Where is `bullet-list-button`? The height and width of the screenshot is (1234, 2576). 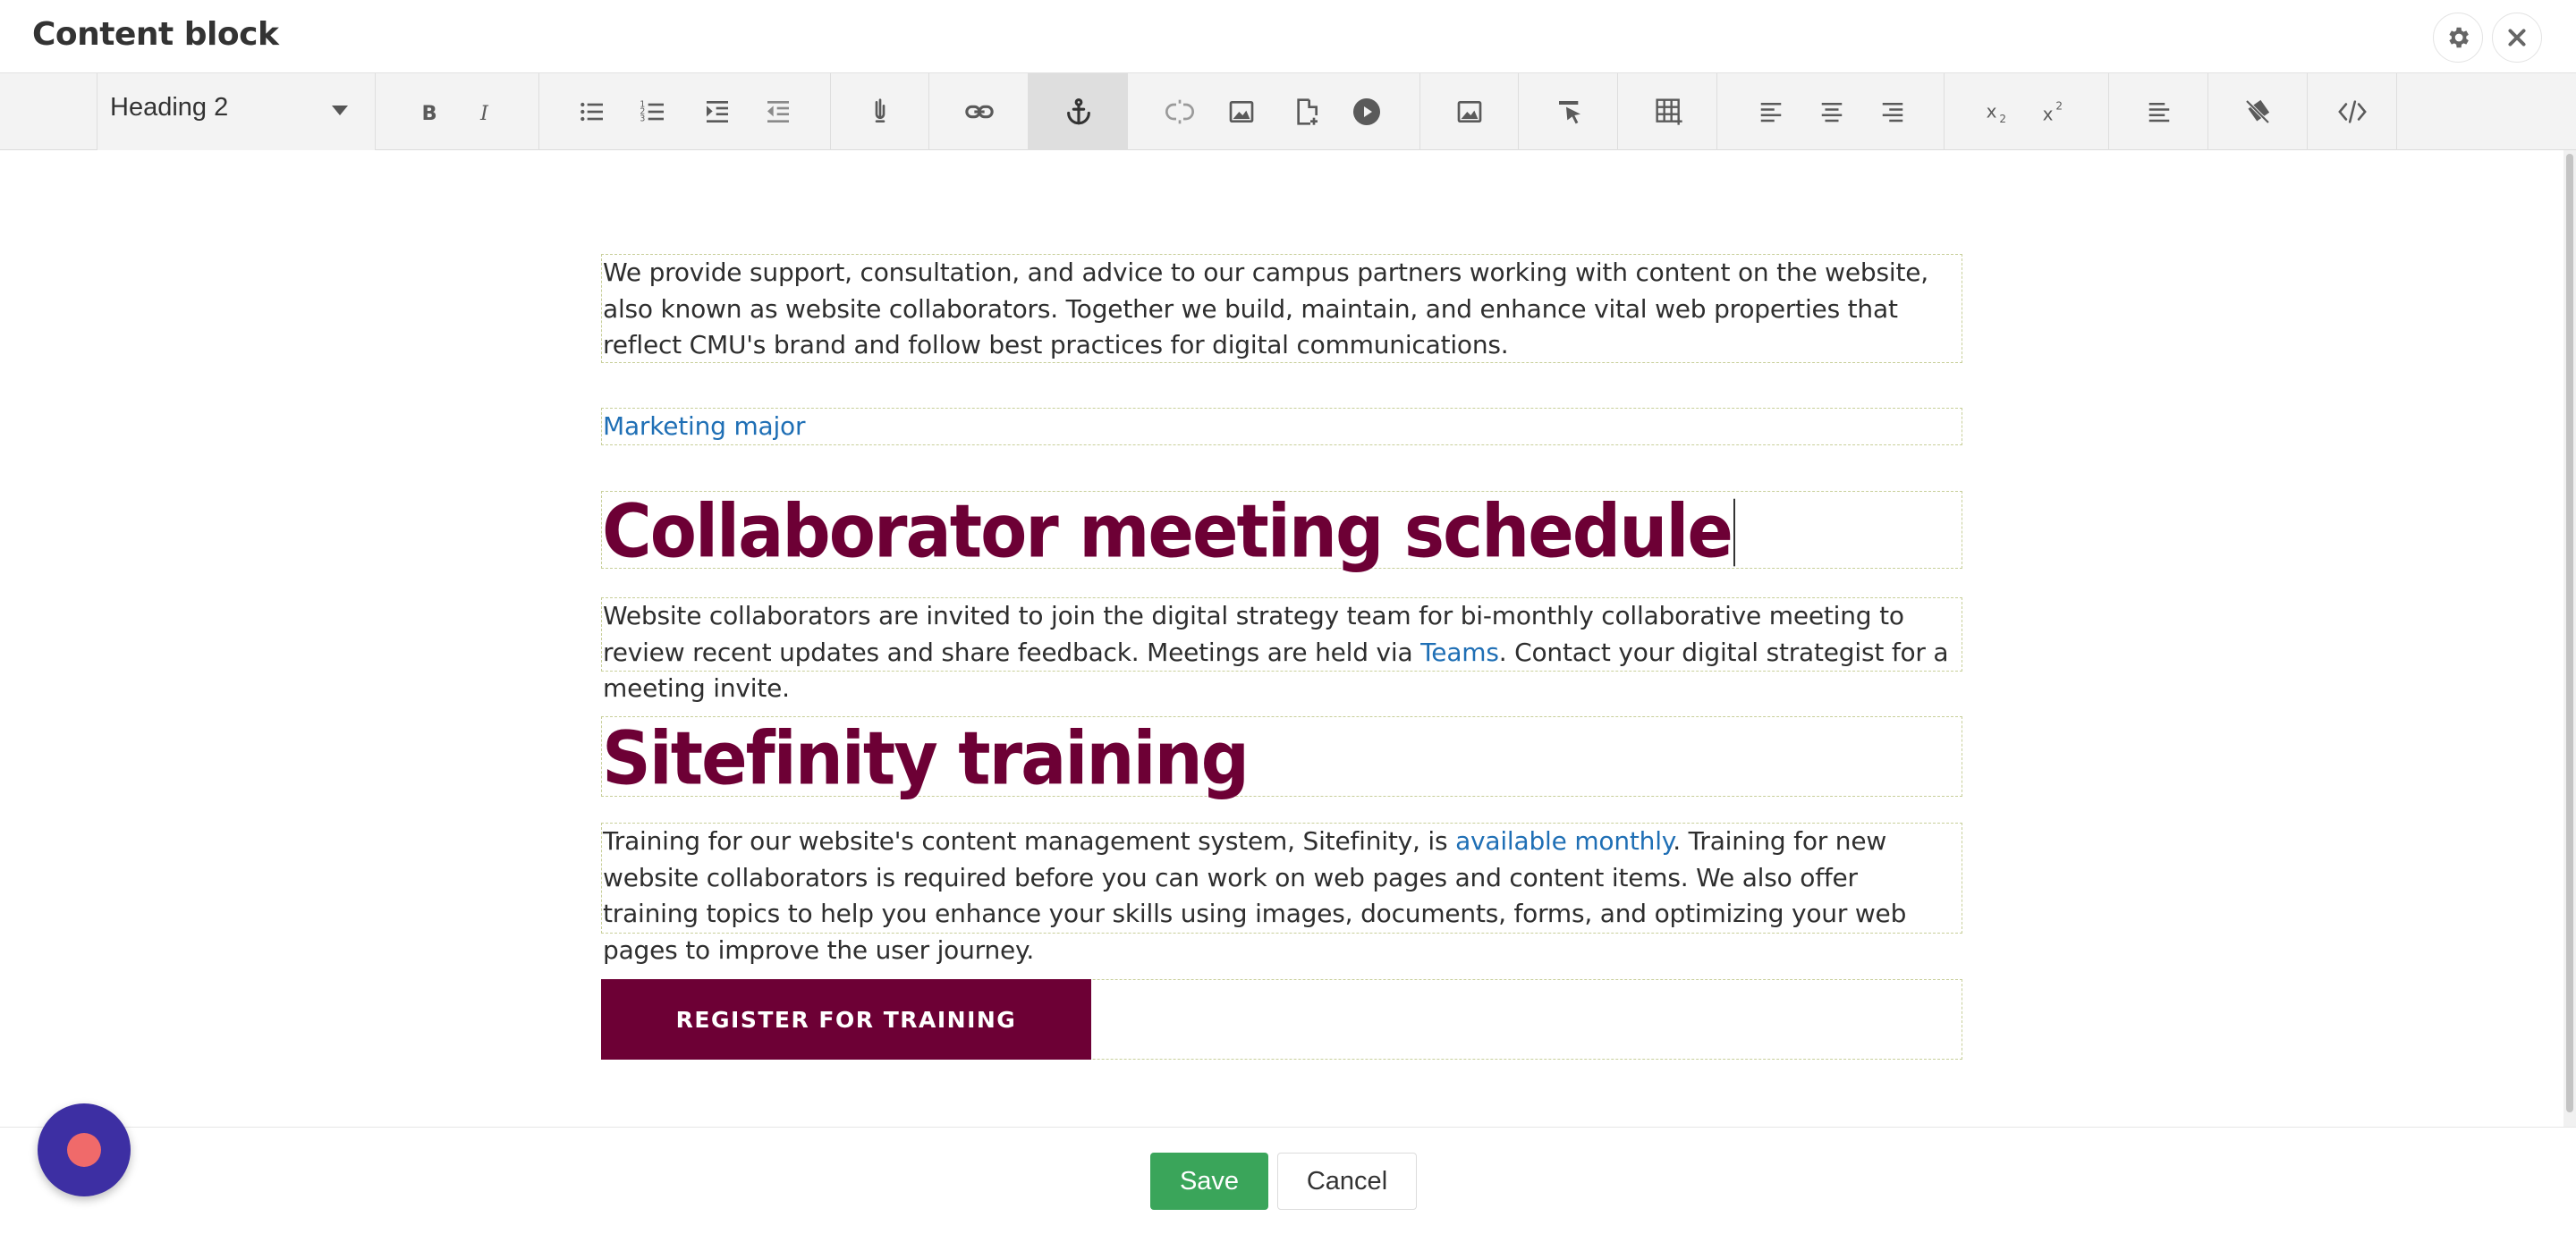 bullet-list-button is located at coordinates (592, 111).